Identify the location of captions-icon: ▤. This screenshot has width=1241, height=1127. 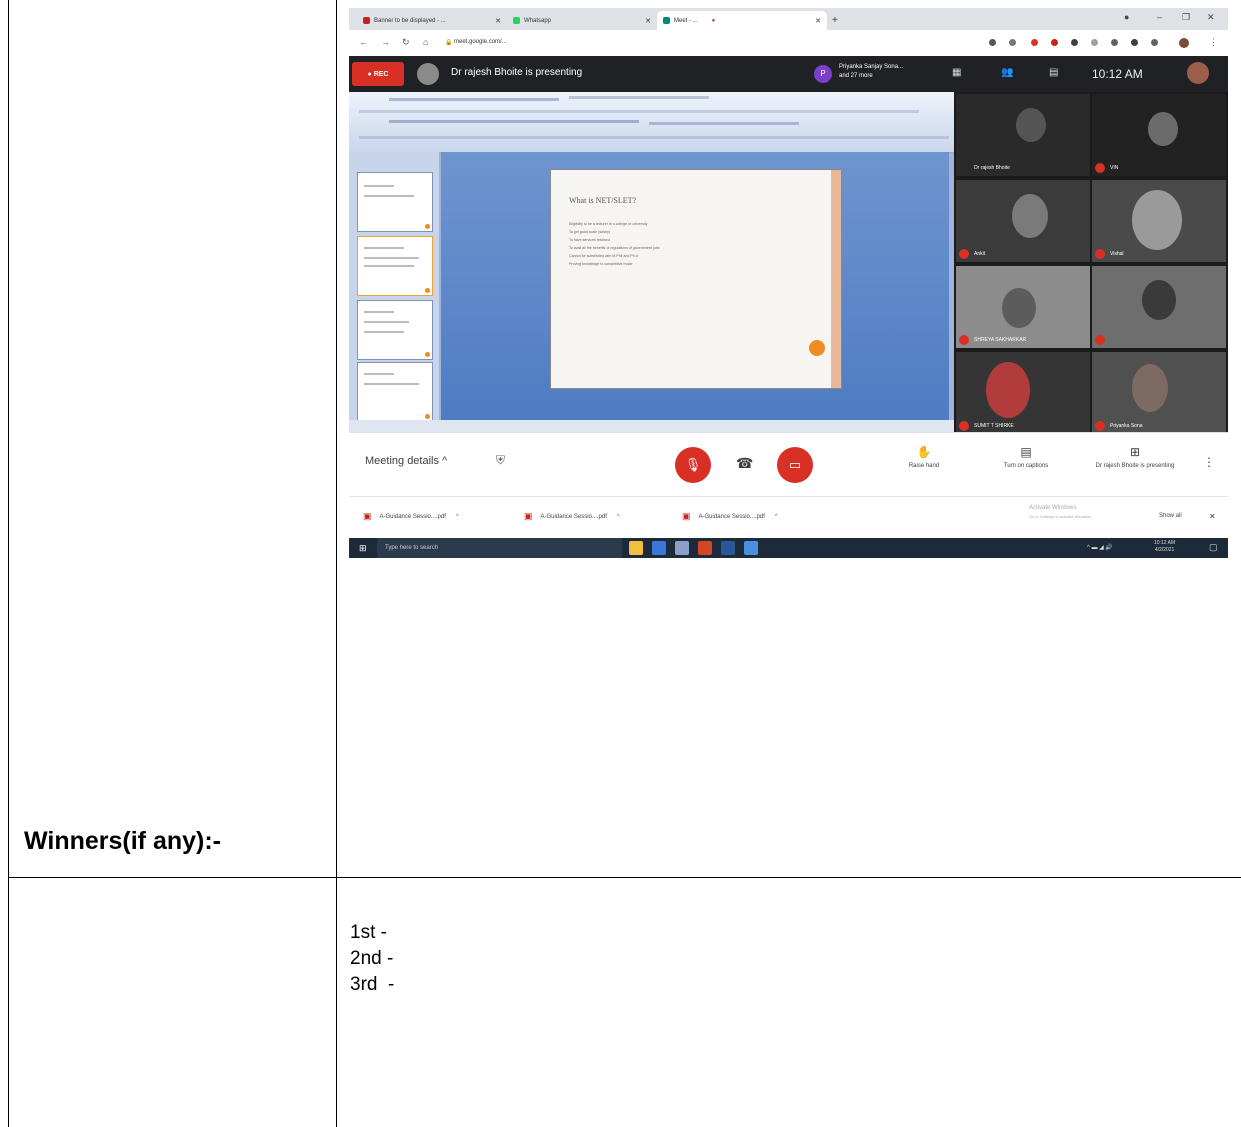
(1026, 452).